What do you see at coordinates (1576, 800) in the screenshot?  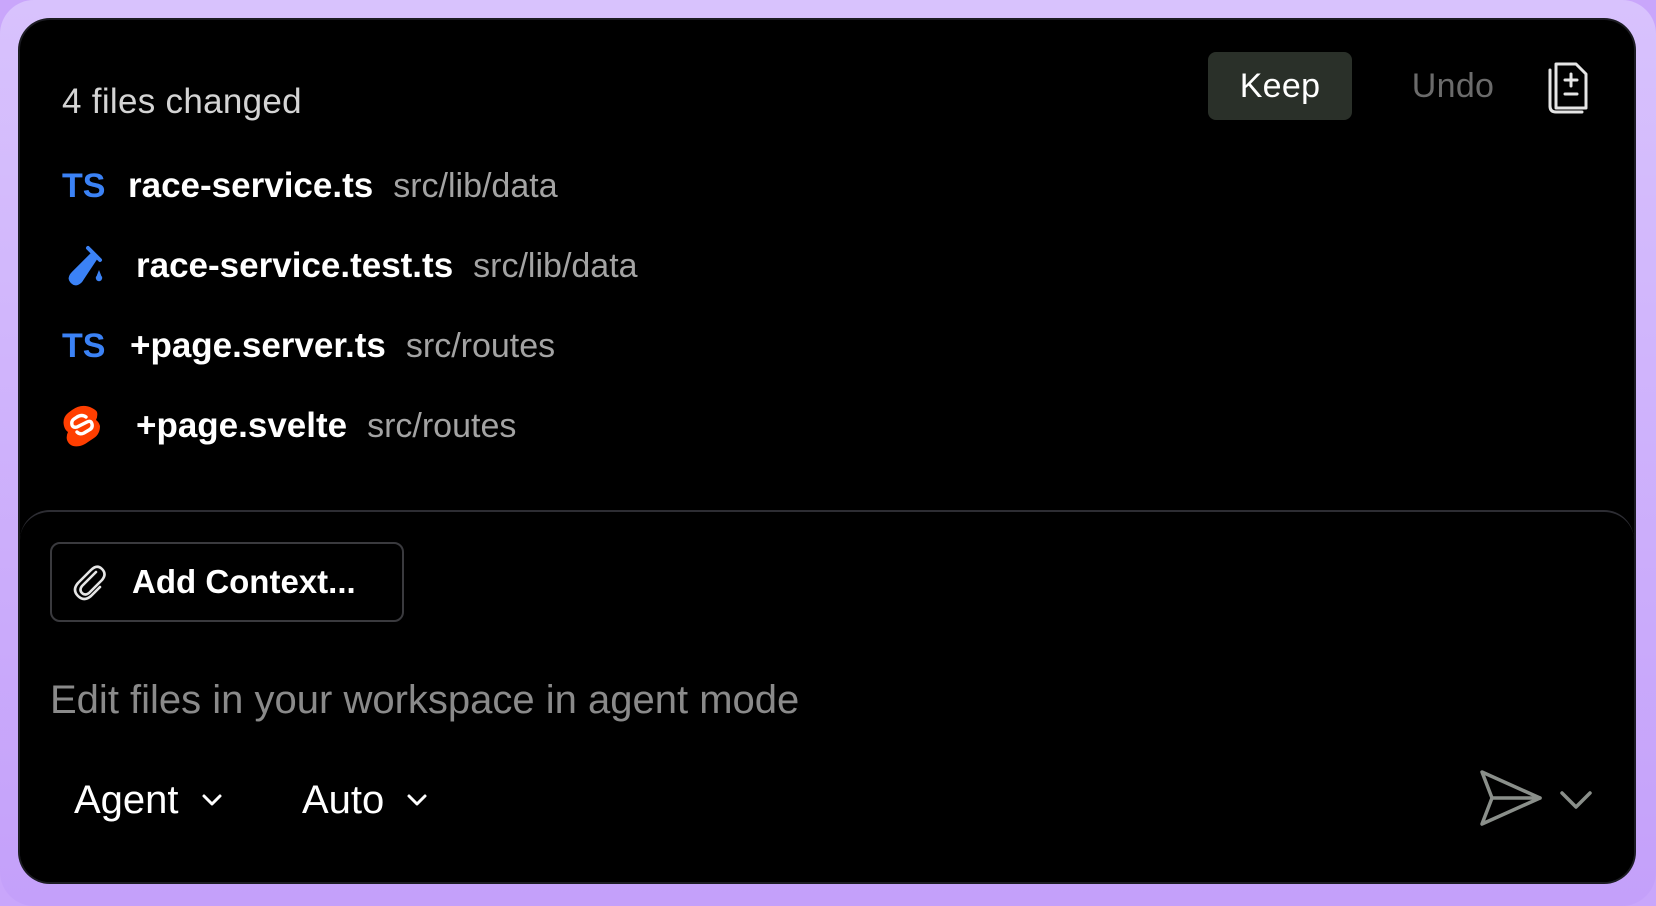 I see `send-options-chevron-icon` at bounding box center [1576, 800].